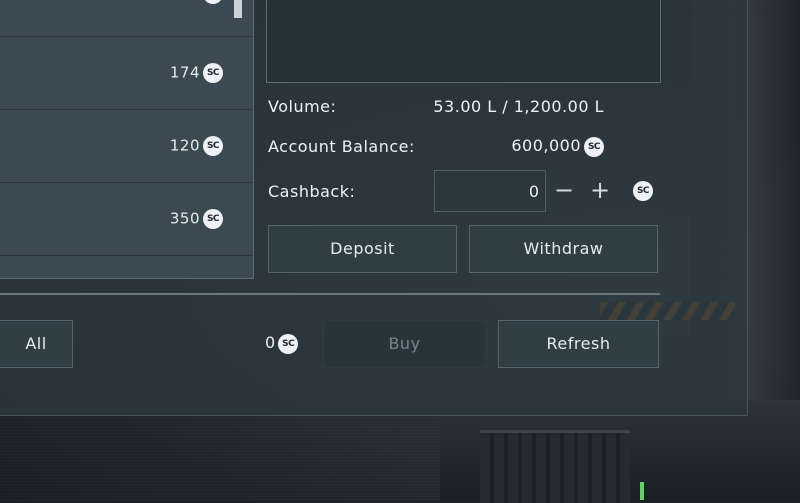 This screenshot has width=800, height=503. What do you see at coordinates (600, 190) in the screenshot?
I see `plus-icon: +` at bounding box center [600, 190].